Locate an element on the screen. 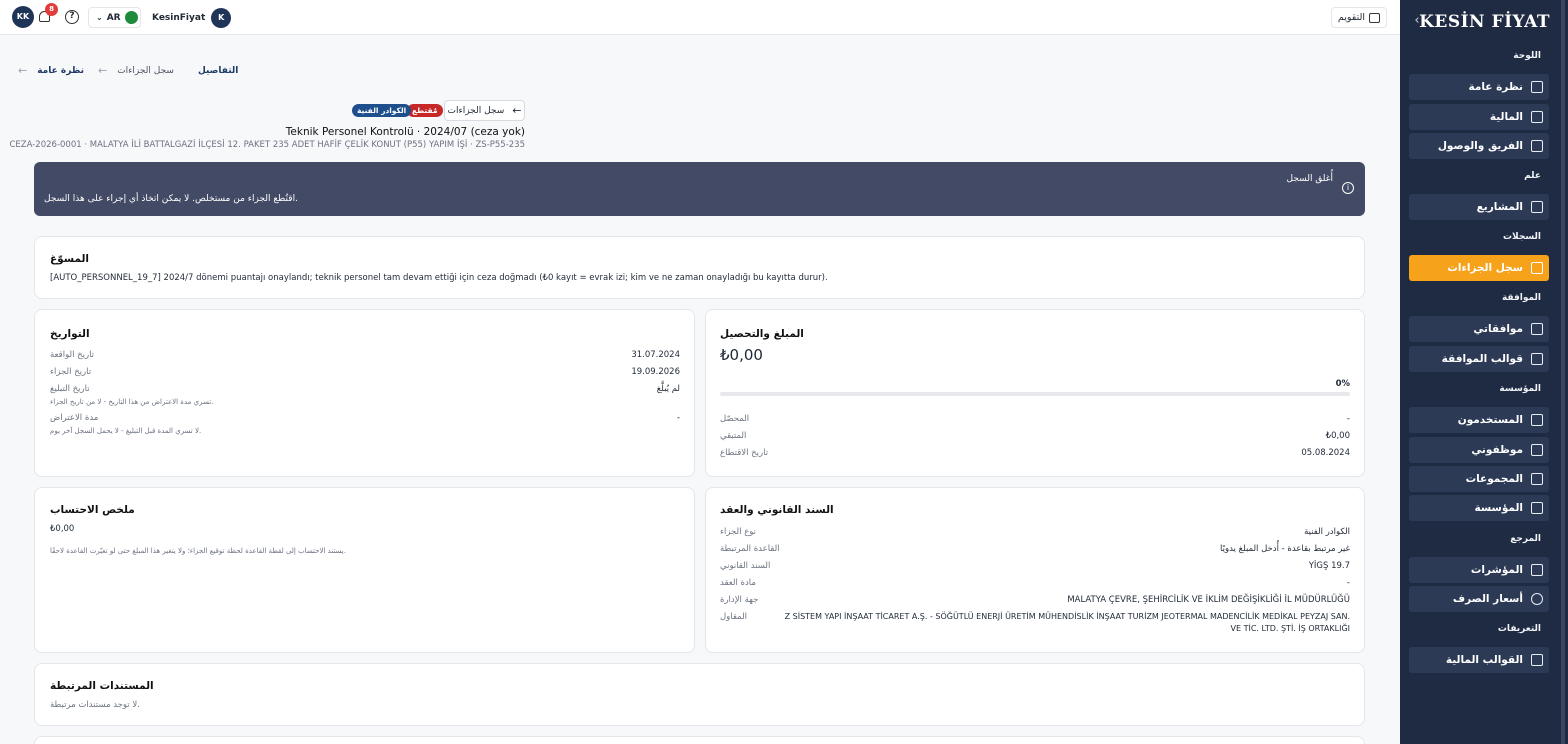 This screenshot has height=744, width=1568. building-icon is located at coordinates (1537, 508).